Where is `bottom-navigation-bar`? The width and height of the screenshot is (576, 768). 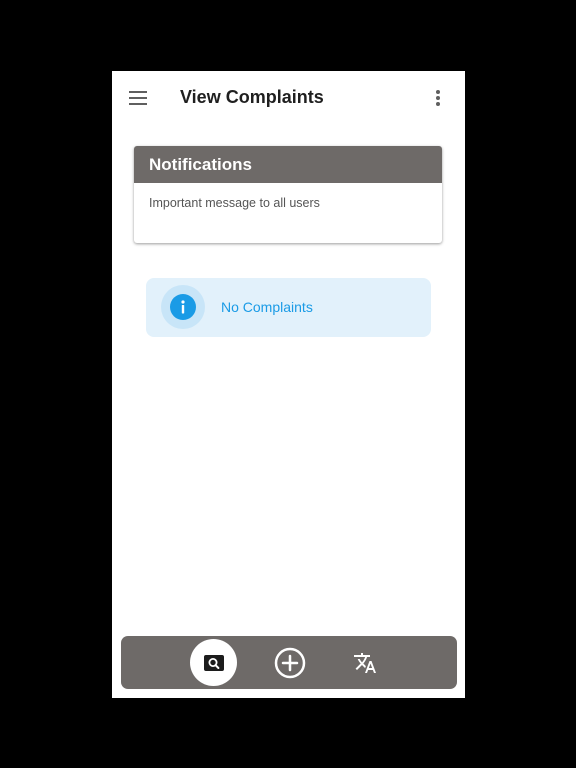
bottom-navigation-bar is located at coordinates (289, 662).